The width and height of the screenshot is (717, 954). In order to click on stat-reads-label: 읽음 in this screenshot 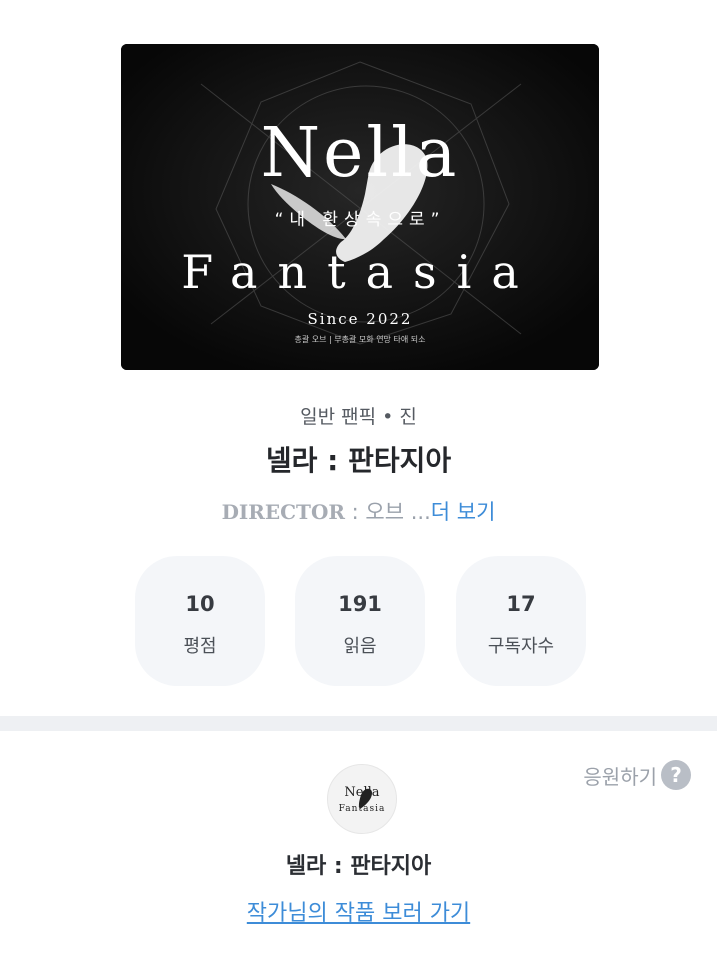, I will do `click(360, 646)`.